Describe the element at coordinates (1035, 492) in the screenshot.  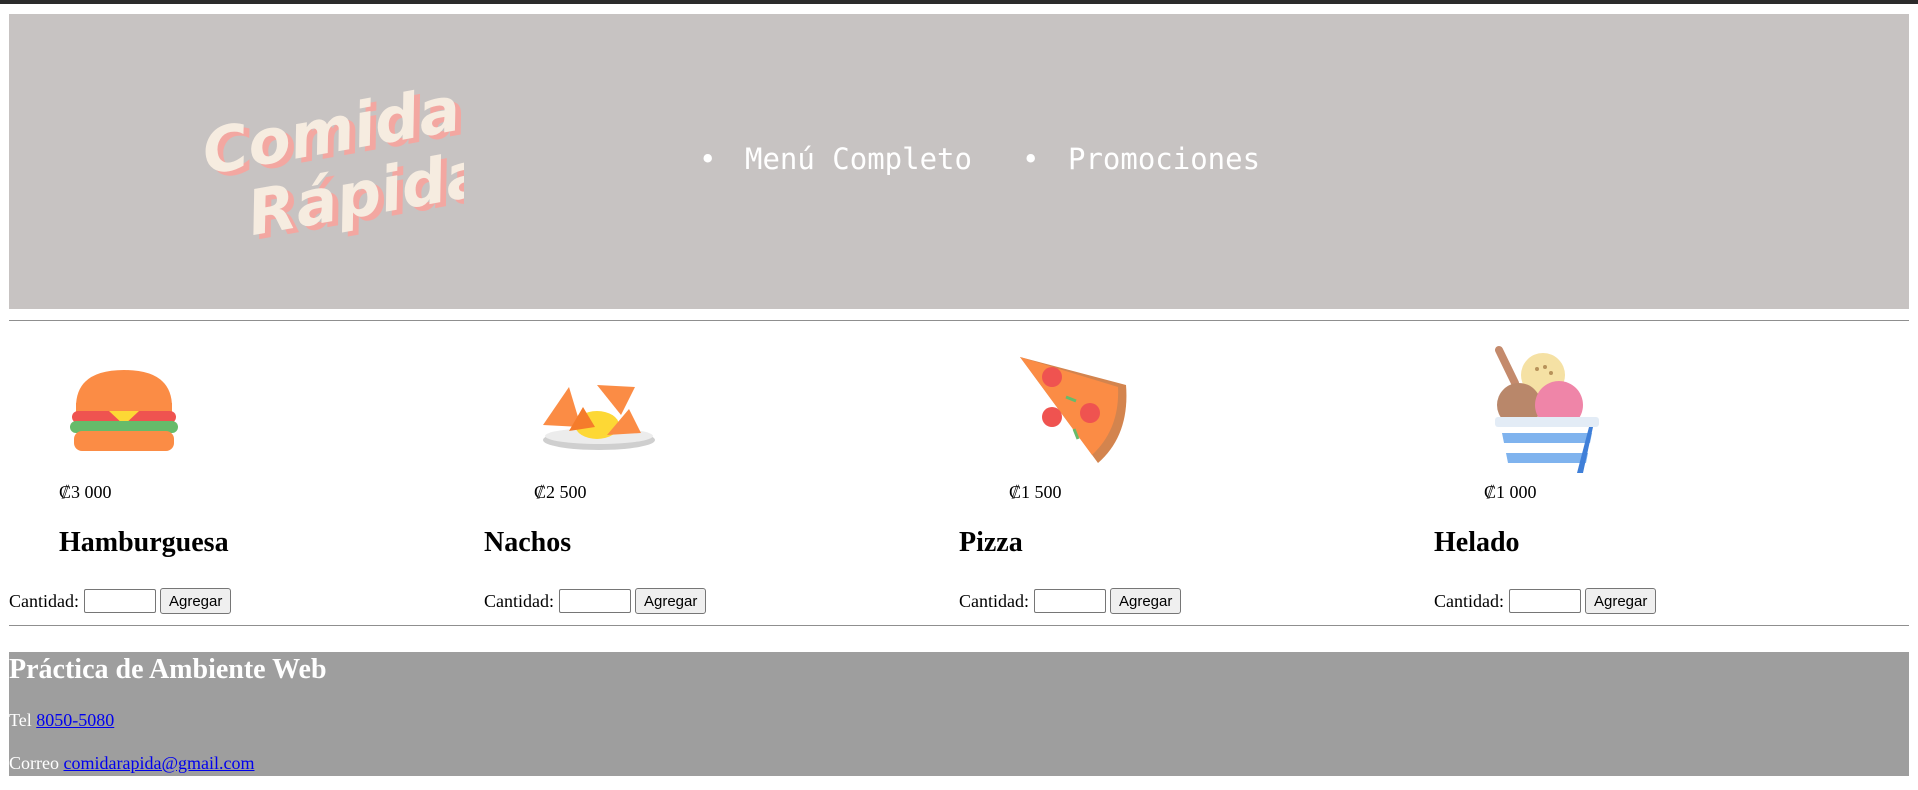
I see `product-price: ₡1 500` at that location.